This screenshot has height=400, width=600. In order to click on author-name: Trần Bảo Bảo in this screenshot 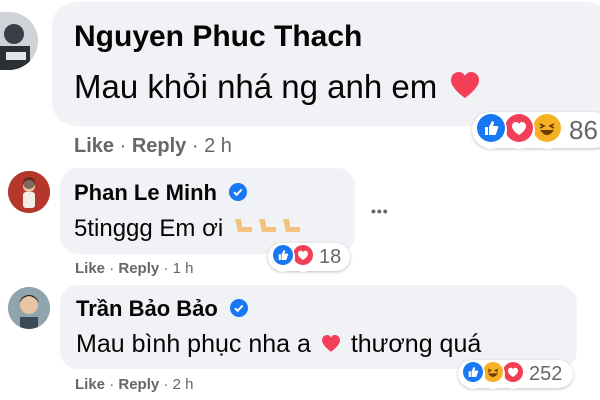, I will do `click(147, 308)`.